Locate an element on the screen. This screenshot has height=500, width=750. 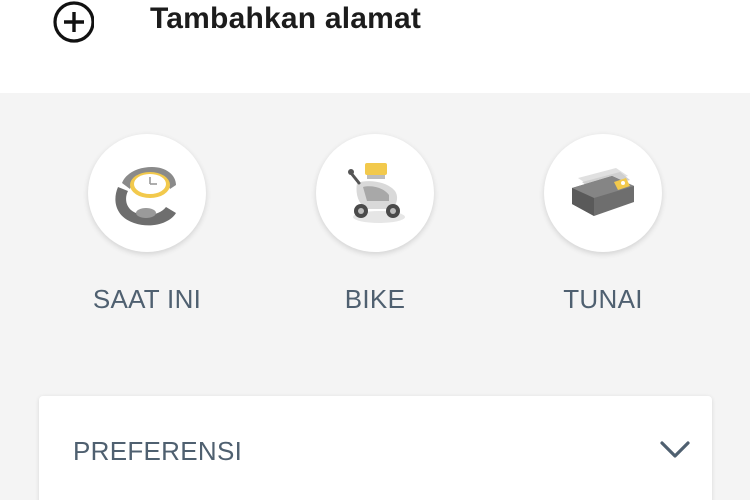
watch-icon is located at coordinates (145, 196).